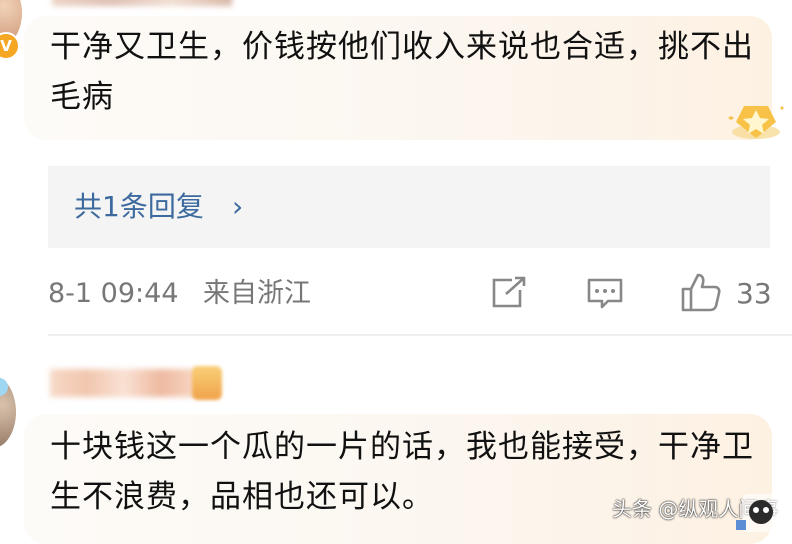 The width and height of the screenshot is (792, 544). I want to click on star-badge-icon, so click(756, 122).